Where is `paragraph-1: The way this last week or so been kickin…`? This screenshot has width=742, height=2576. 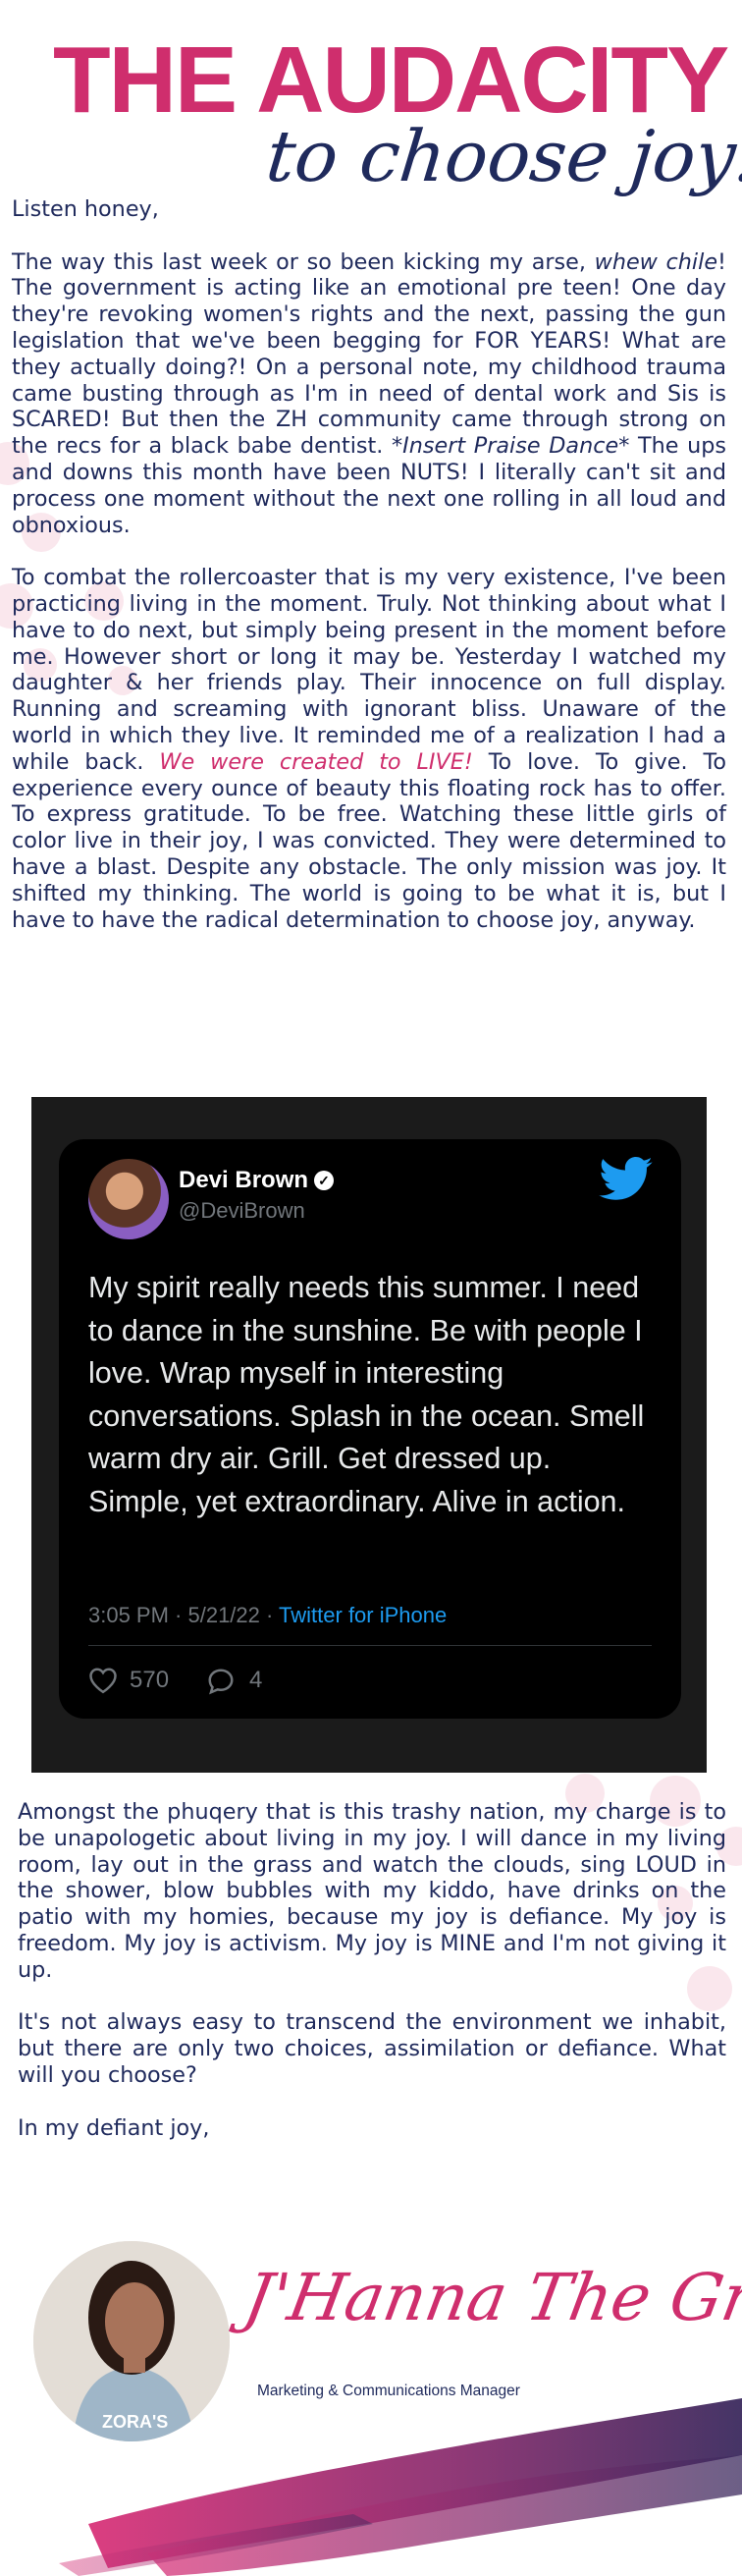
paragraph-1: The way this last week or so been kickin… is located at coordinates (369, 393).